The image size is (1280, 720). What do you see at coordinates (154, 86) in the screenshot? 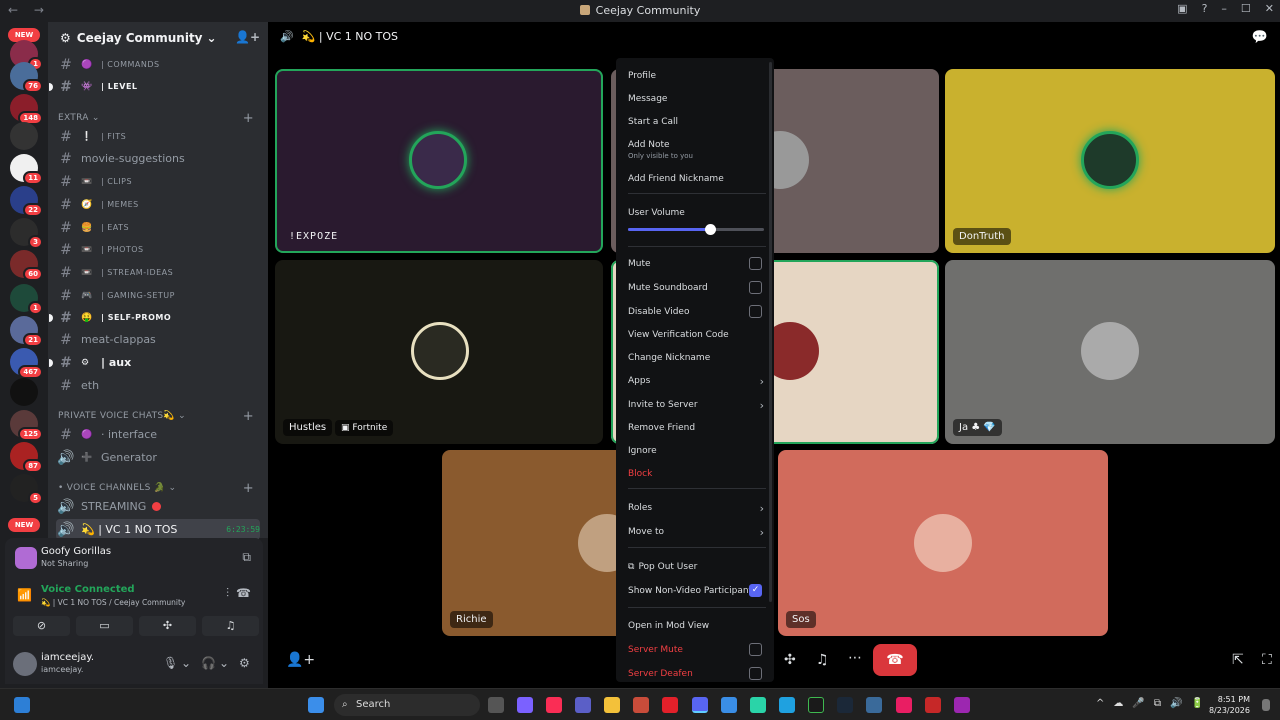
I see `channel-level: # 👾 | LEVEL` at bounding box center [154, 86].